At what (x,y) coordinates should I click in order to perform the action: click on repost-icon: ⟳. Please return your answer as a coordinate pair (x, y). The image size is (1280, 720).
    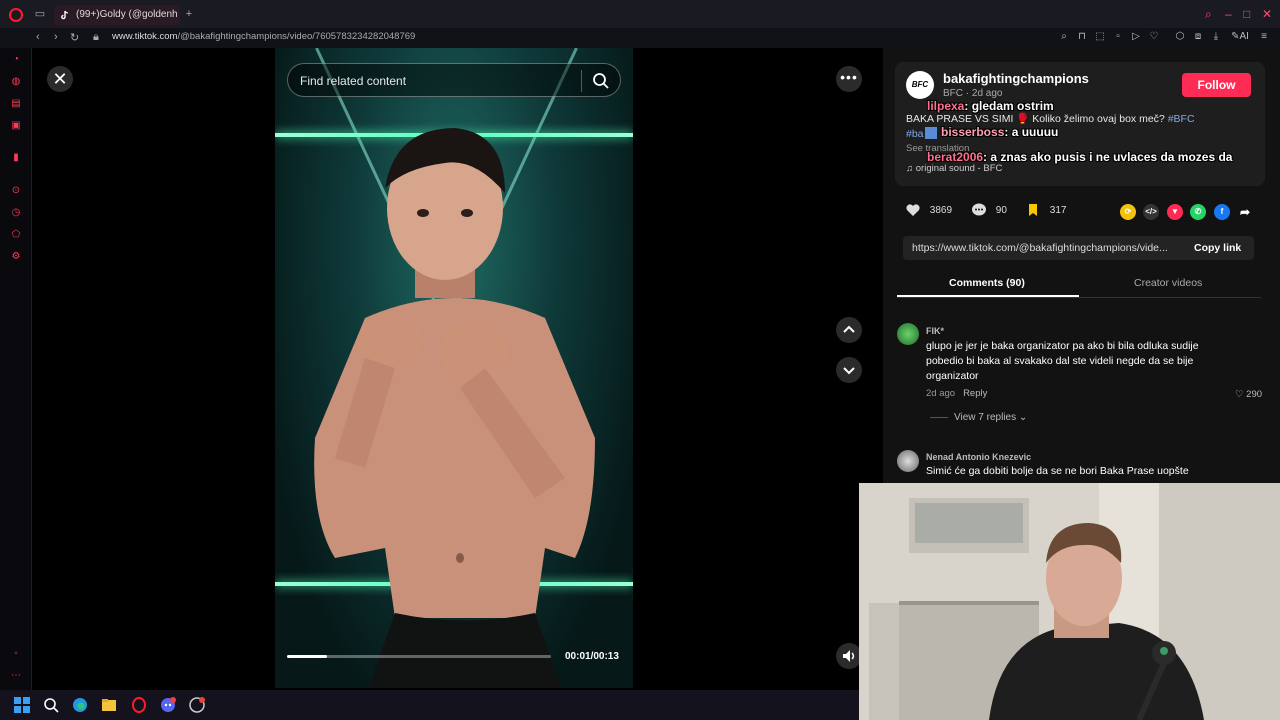
    Looking at the image, I should click on (1128, 212).